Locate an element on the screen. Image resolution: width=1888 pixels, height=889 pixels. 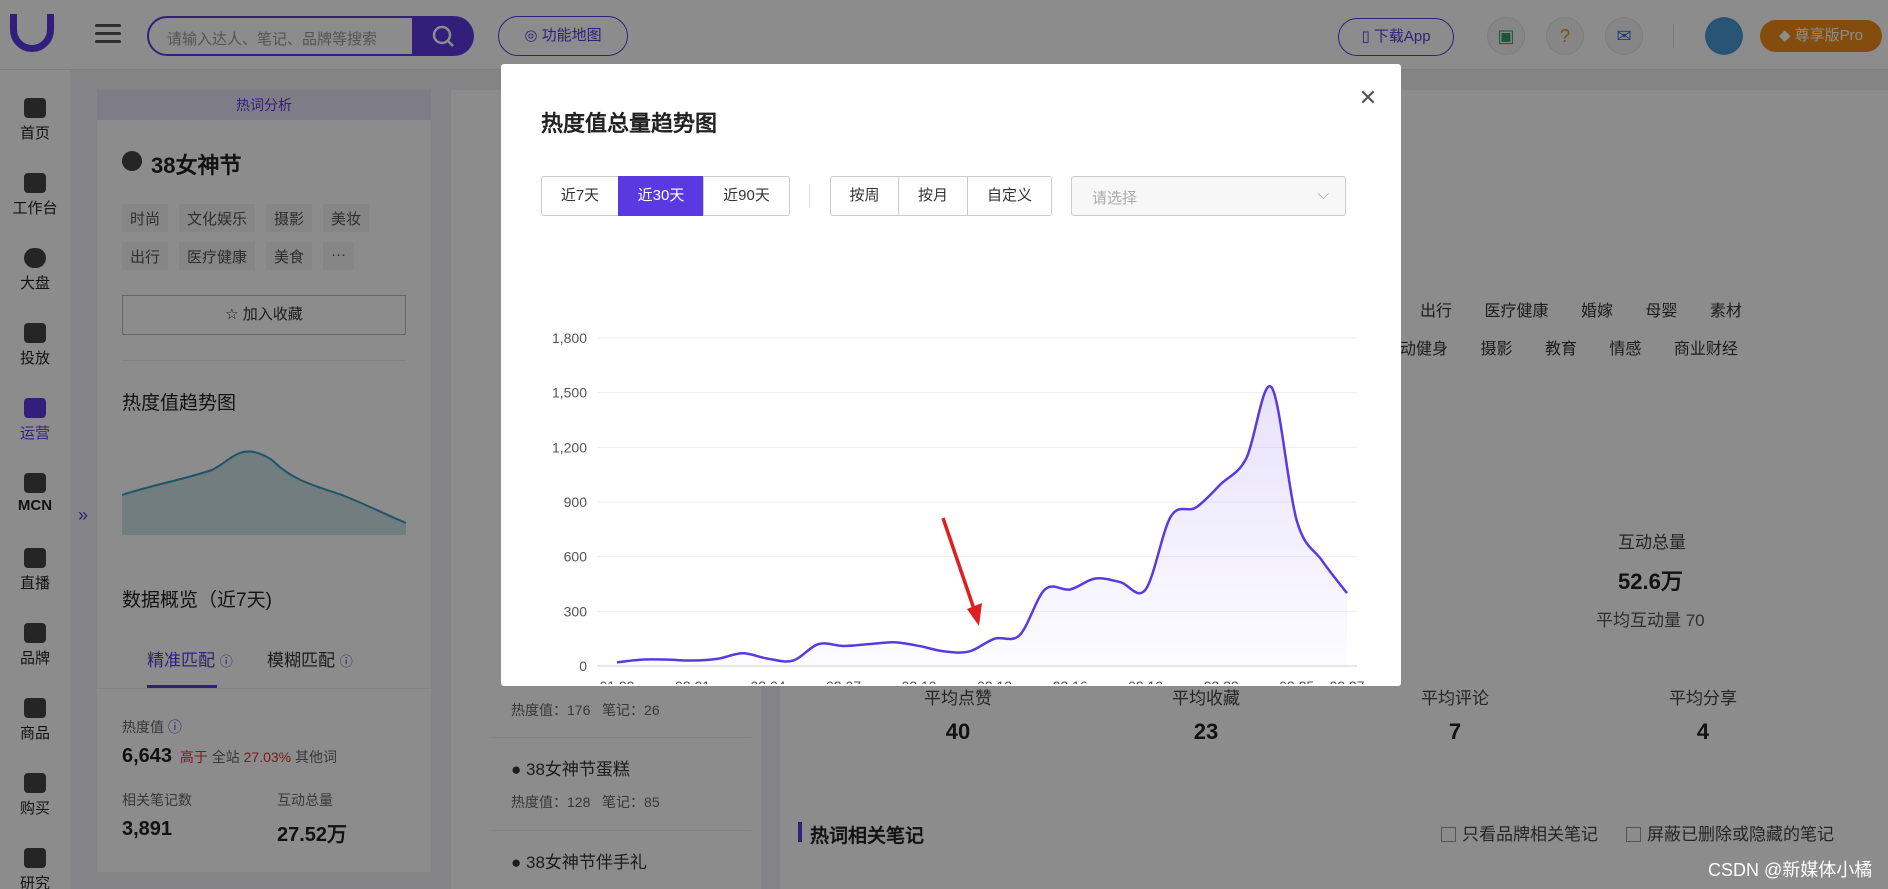
custom-range-button: 自定义 is located at coordinates (1009, 196).